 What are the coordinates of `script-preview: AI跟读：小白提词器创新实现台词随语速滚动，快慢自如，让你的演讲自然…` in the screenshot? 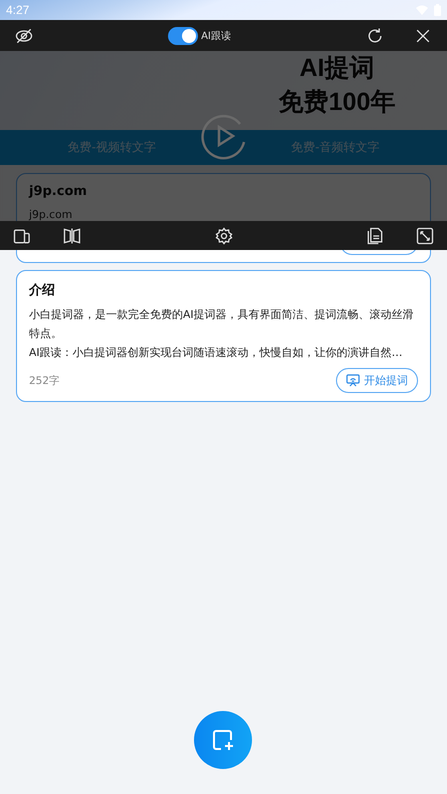 It's located at (216, 353).